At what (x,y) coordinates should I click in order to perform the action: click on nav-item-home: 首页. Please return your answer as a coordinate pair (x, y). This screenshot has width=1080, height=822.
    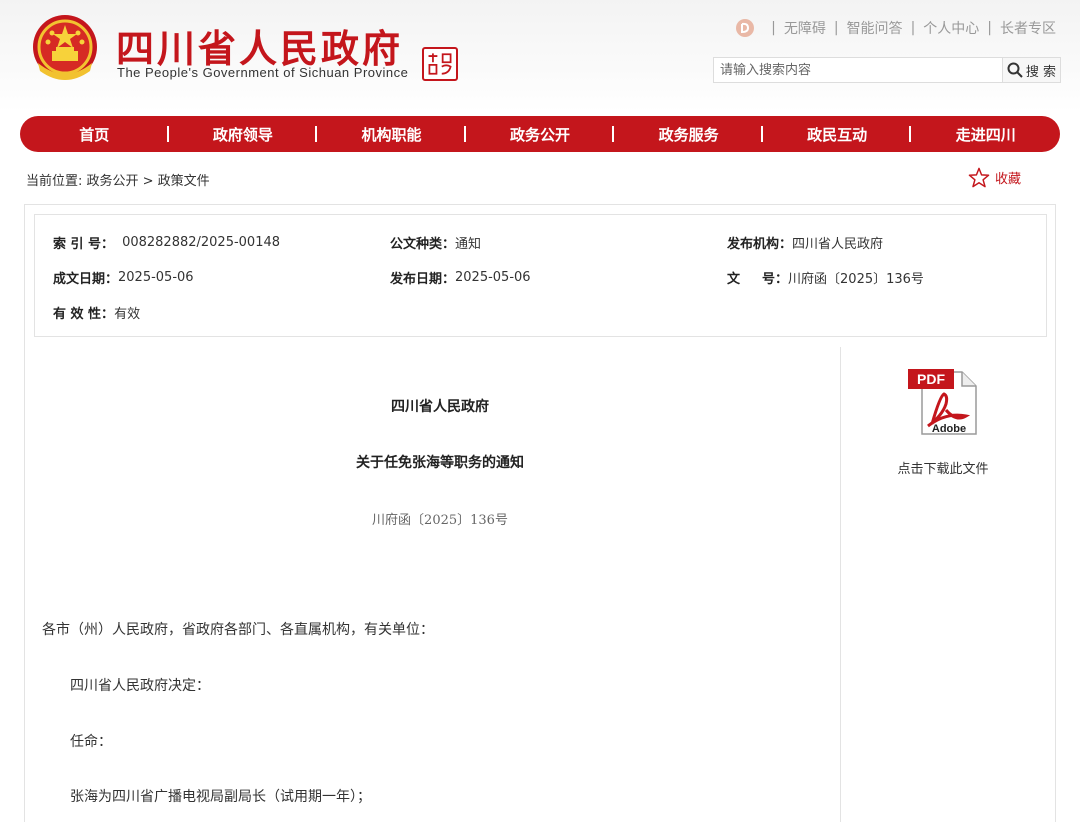
    Looking at the image, I should click on (94, 134).